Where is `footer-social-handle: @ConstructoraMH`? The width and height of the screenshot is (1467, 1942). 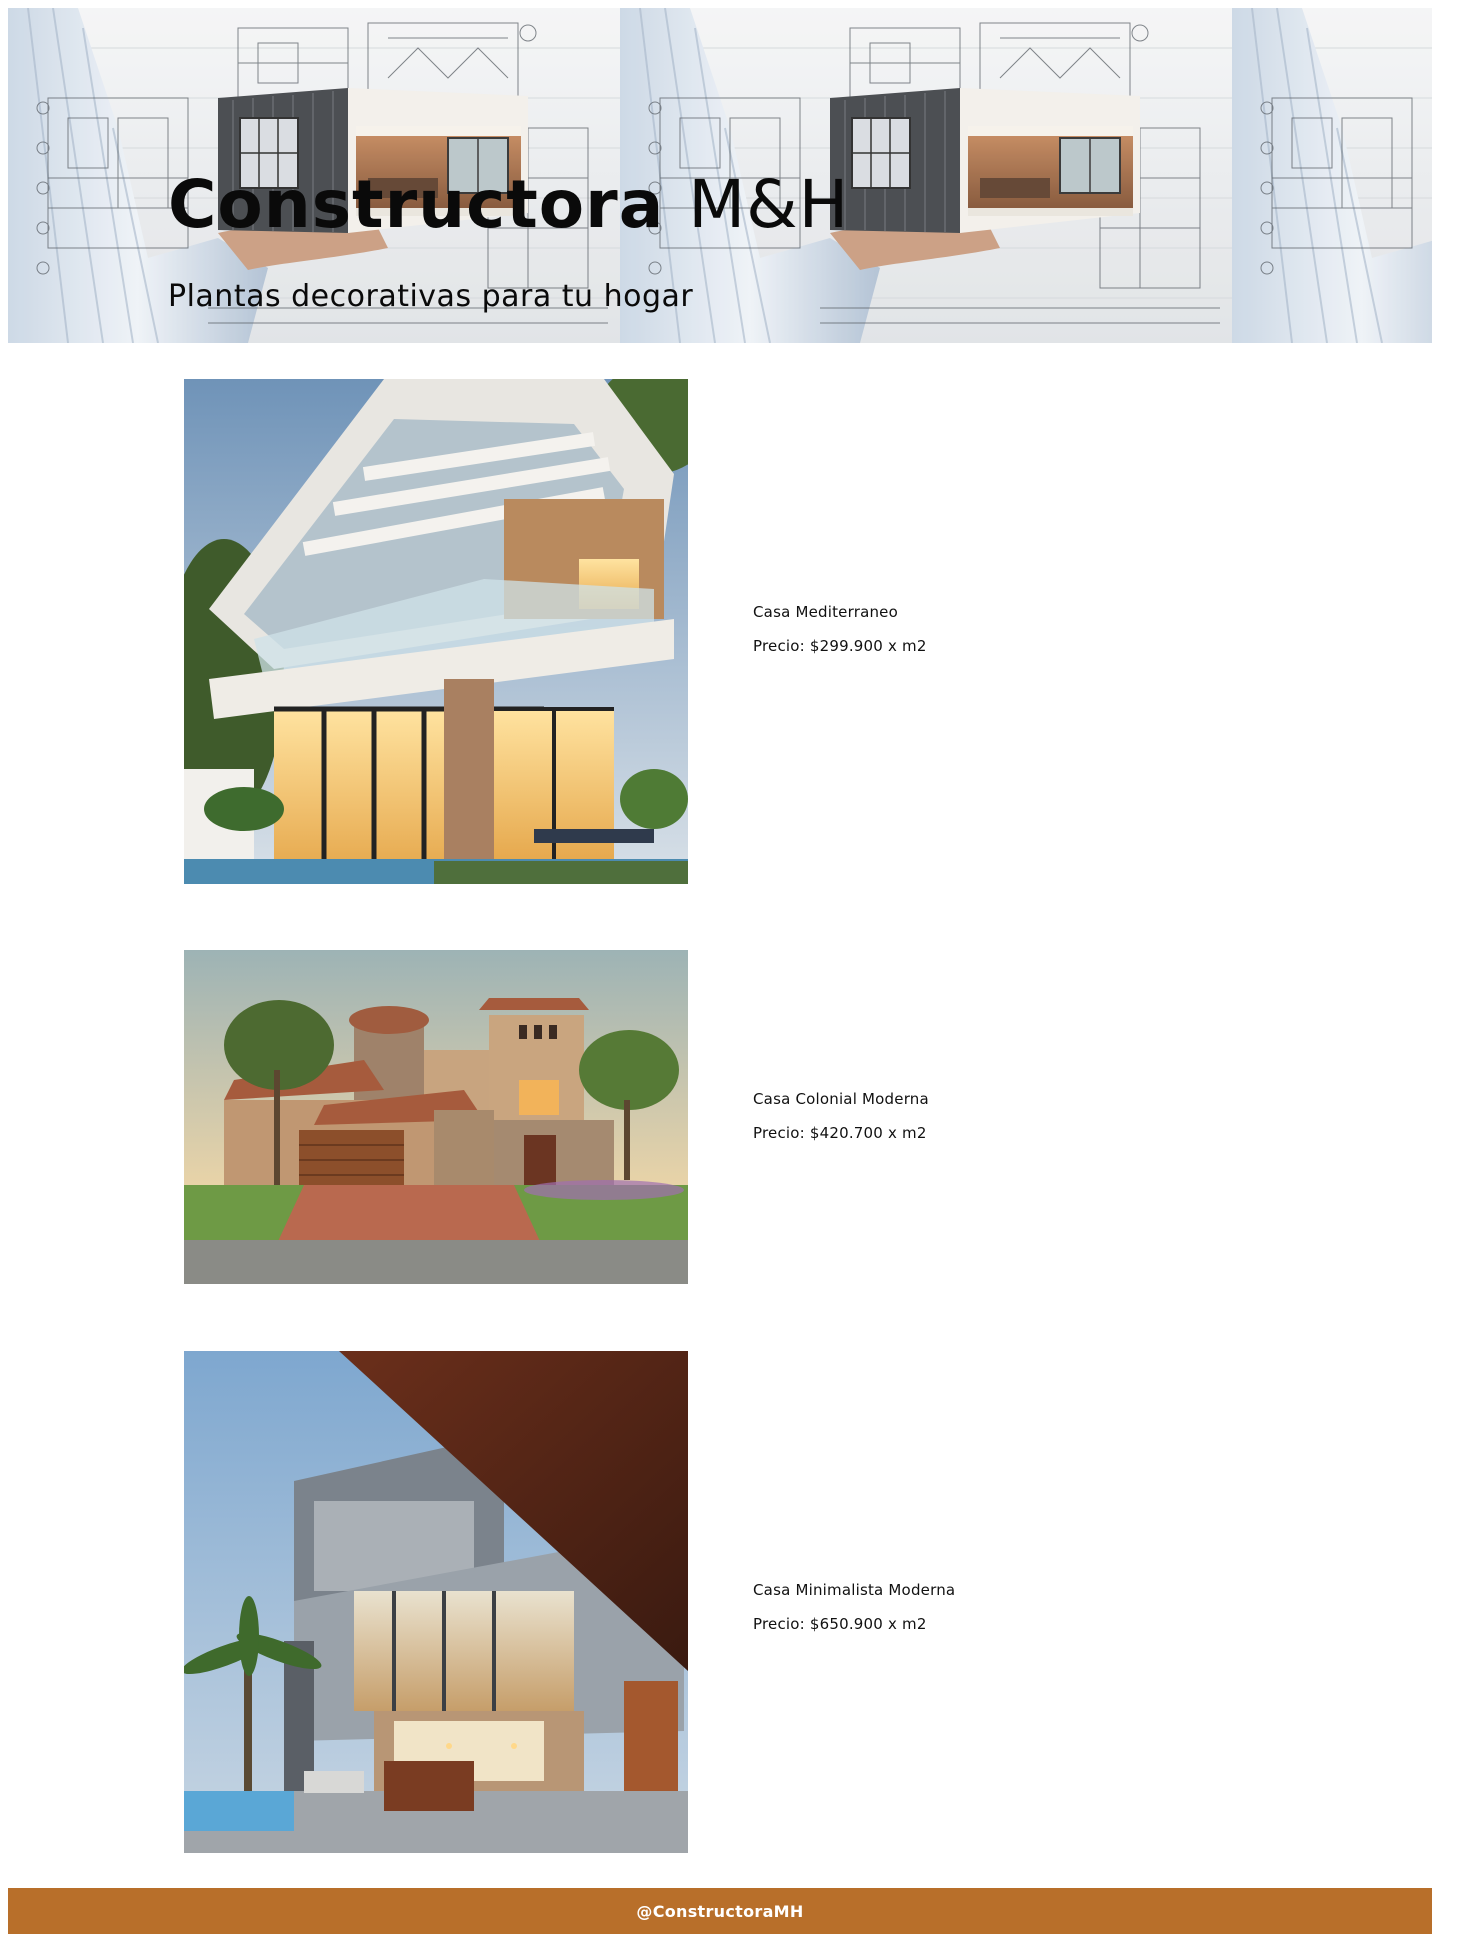 footer-social-handle: @ConstructoraMH is located at coordinates (719, 1911).